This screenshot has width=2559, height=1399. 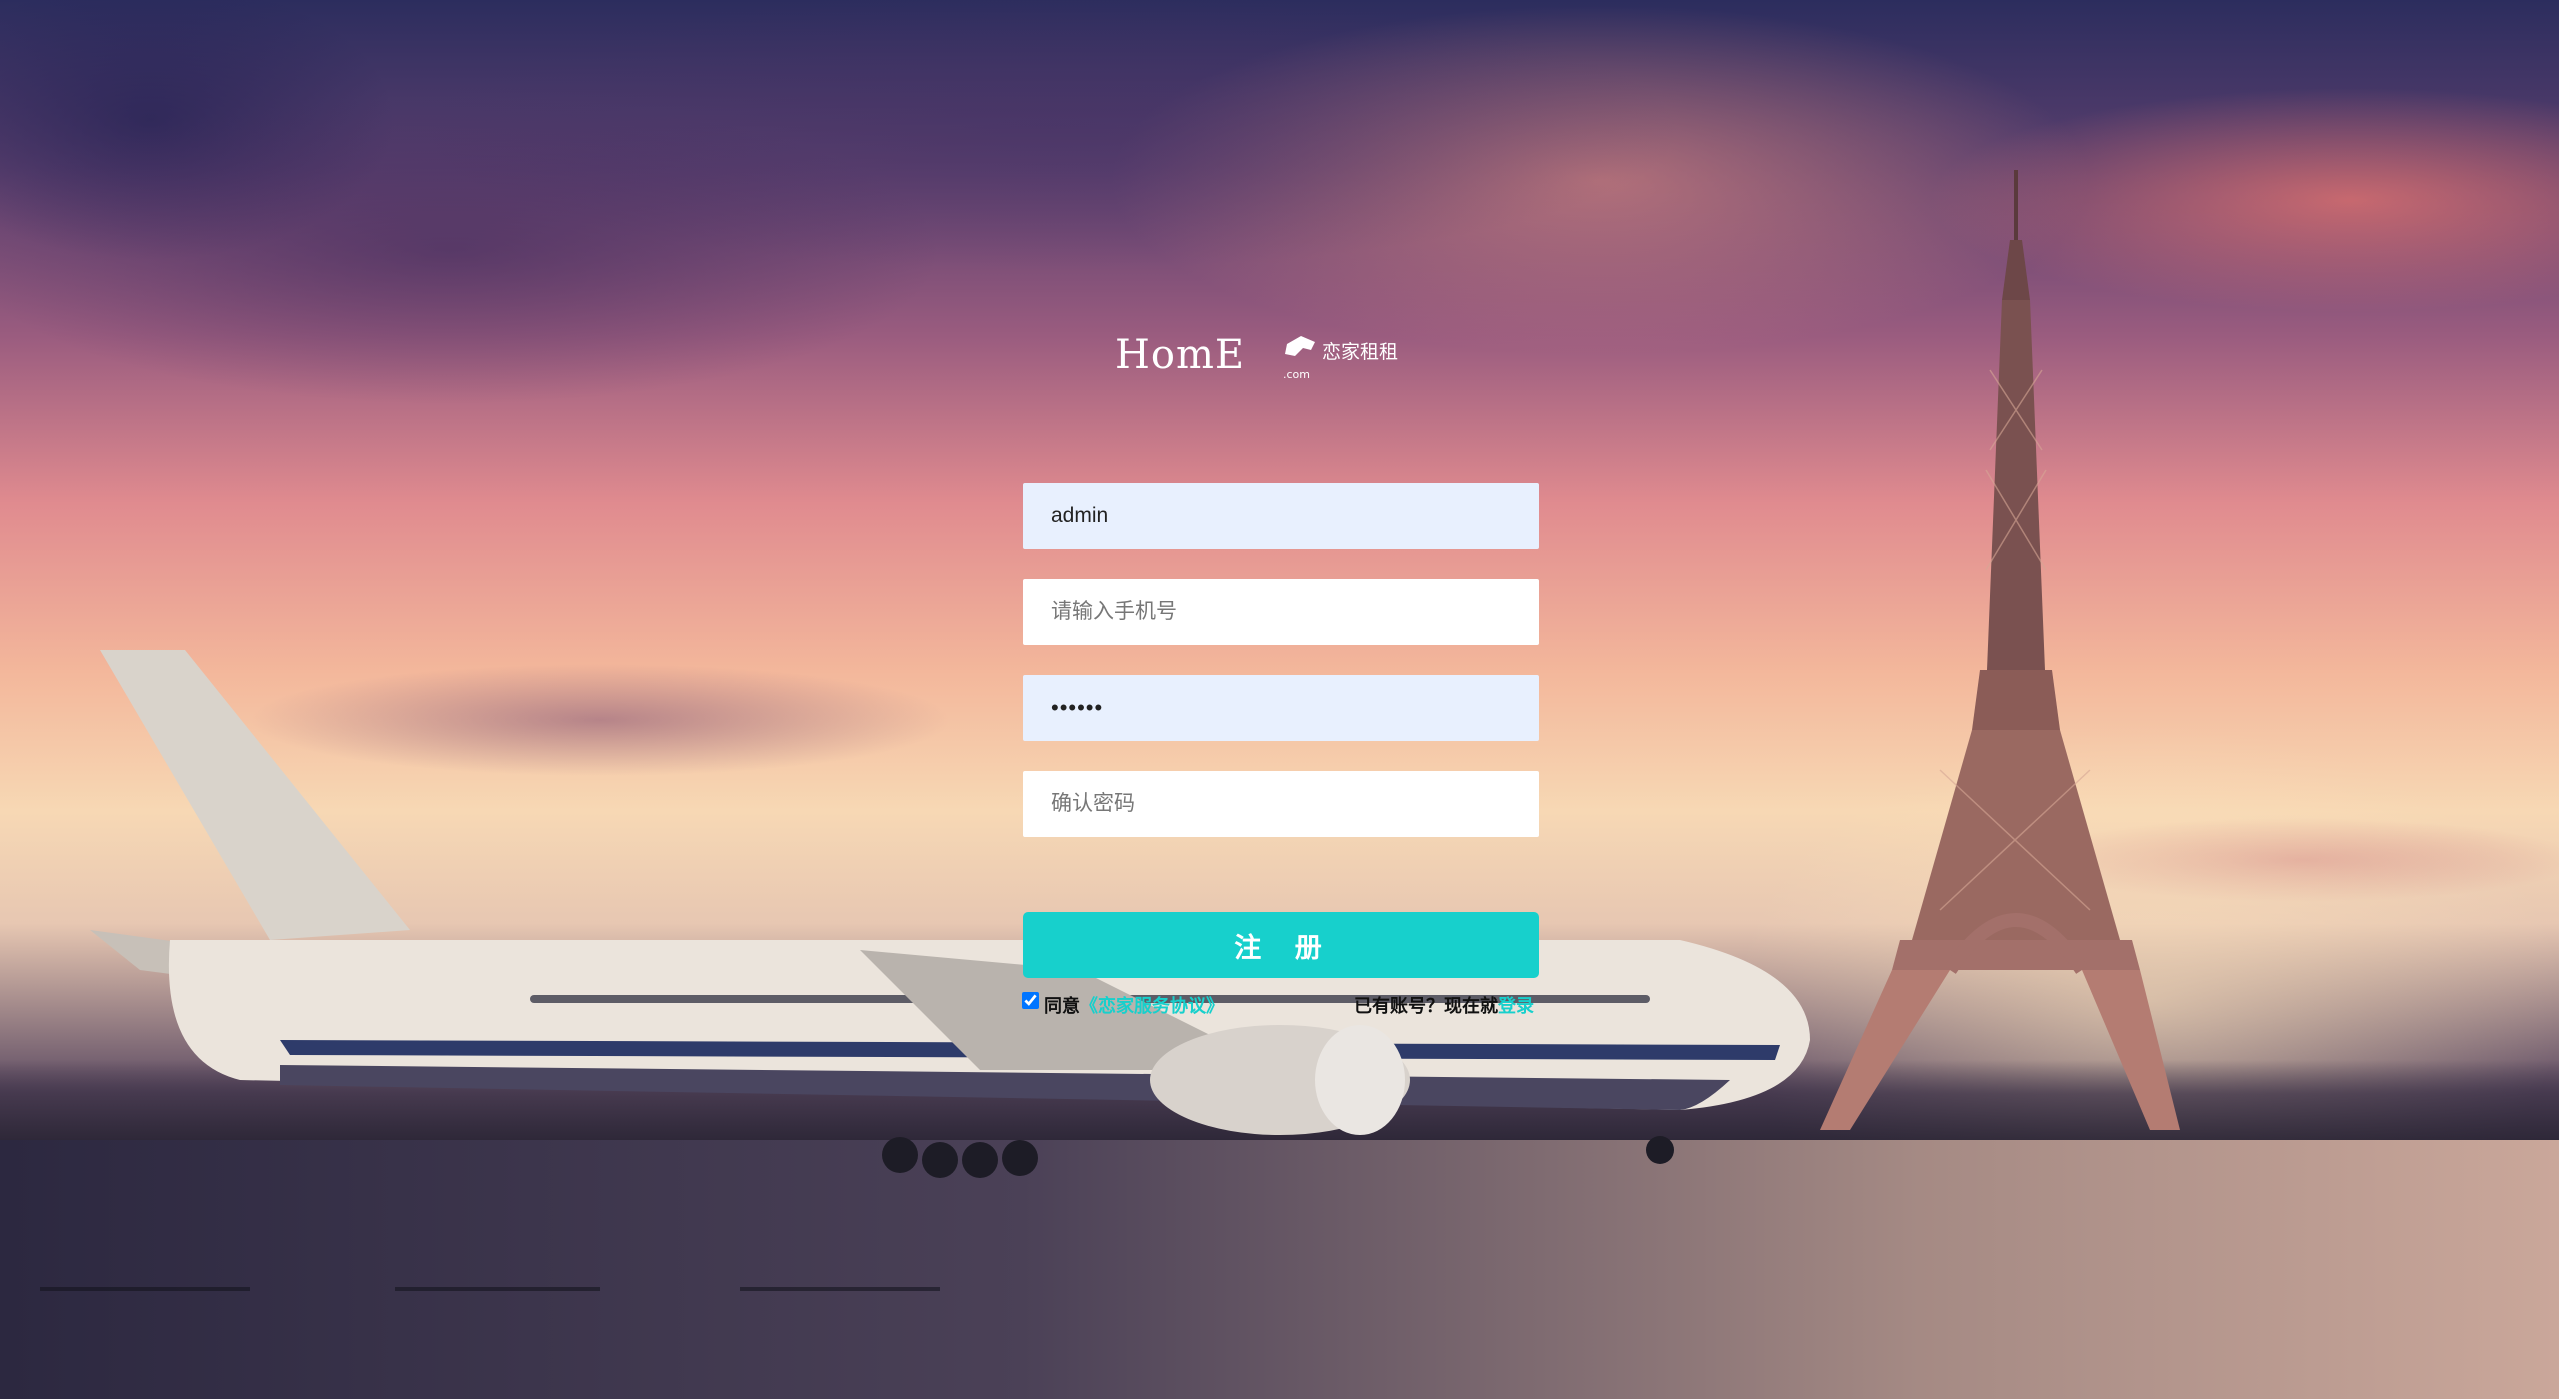 I want to click on logo-chinese: 恋家租租, so click(x=1360, y=352).